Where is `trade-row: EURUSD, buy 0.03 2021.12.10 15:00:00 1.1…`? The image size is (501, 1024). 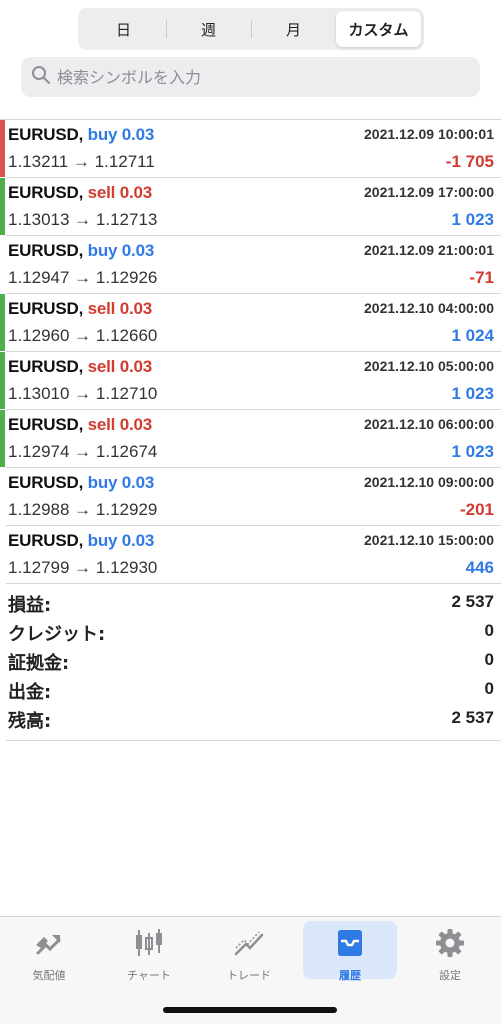
trade-row: EURUSD, buy 0.03 2021.12.10 15:00:00 1.1… is located at coordinates (253, 555).